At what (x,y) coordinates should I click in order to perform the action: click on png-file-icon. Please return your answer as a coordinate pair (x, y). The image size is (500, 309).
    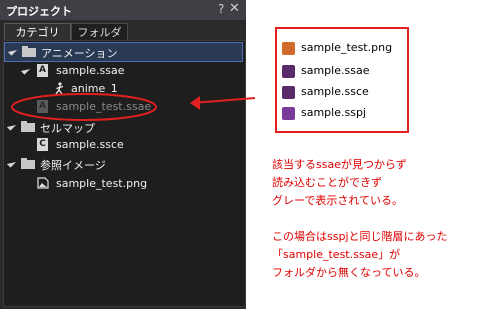
    Looking at the image, I should click on (288, 48).